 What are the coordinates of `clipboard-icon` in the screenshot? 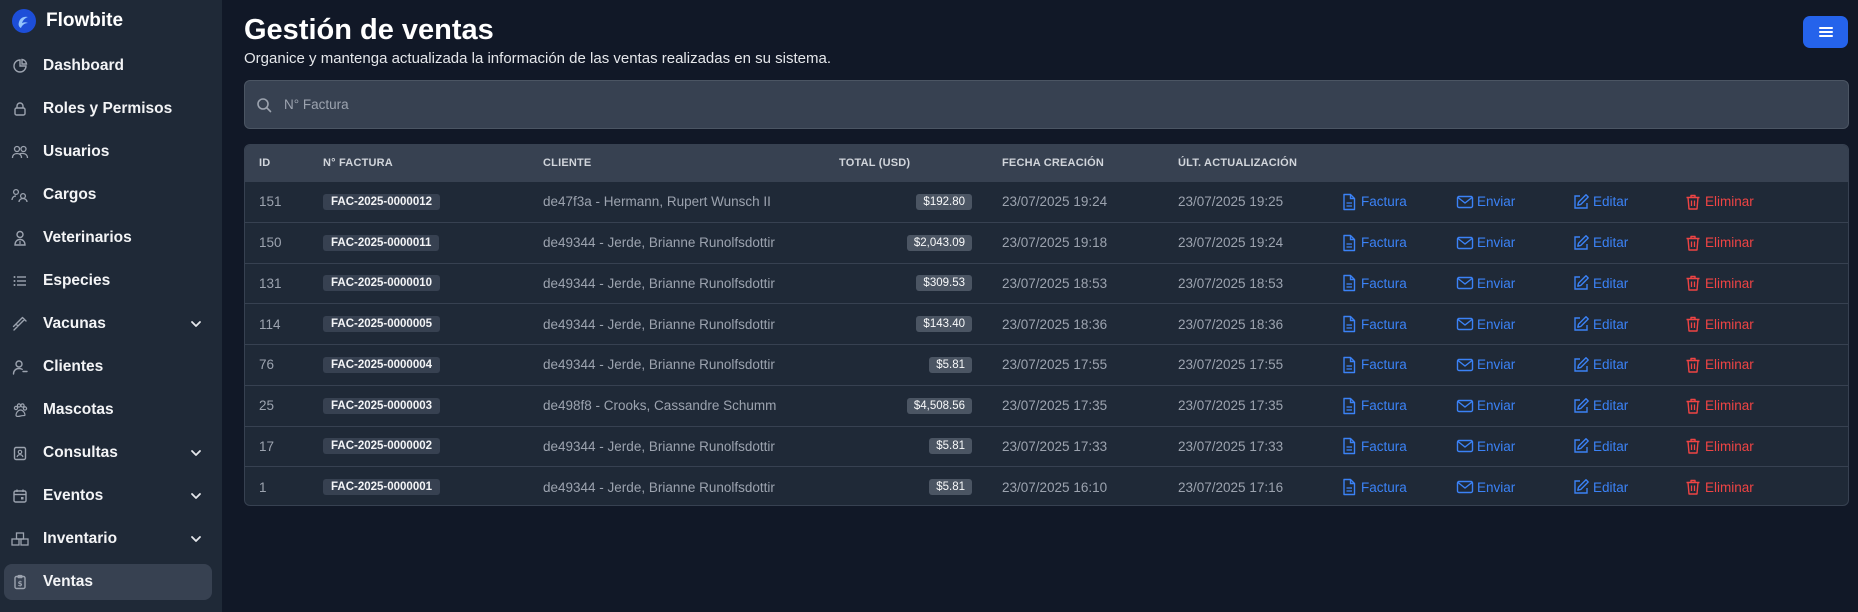 It's located at (20, 453).